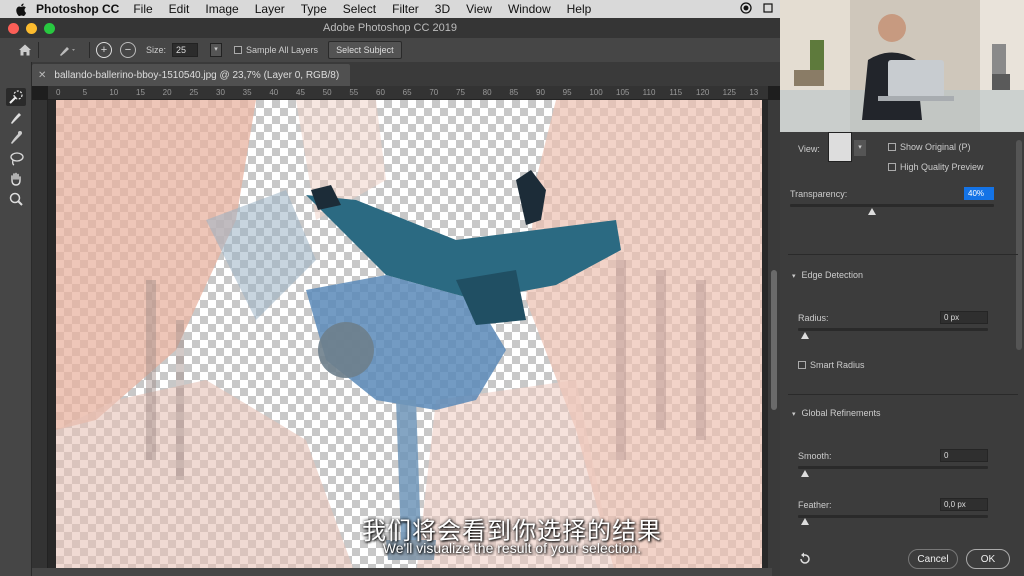 This screenshot has height=576, width=1024. I want to click on brush-size-input: 25, so click(185, 50).